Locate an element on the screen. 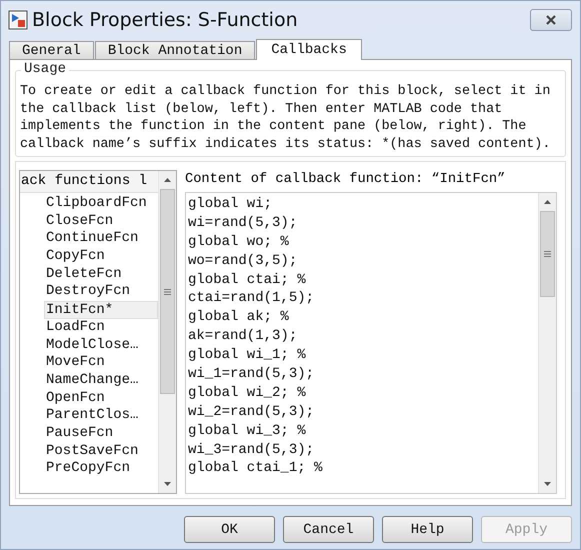 The width and height of the screenshot is (581, 550). code-line: wi_2=rand(5,3); is located at coordinates (252, 412).